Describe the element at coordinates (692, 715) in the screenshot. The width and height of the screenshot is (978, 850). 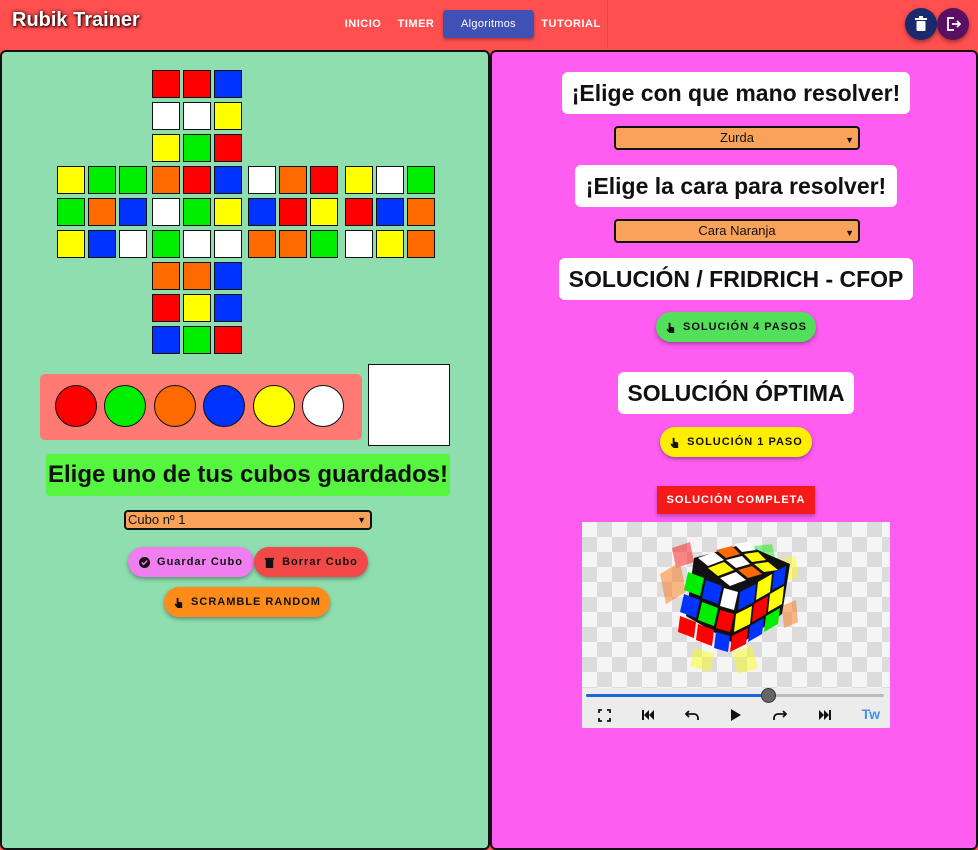
I see `step-back-button` at that location.